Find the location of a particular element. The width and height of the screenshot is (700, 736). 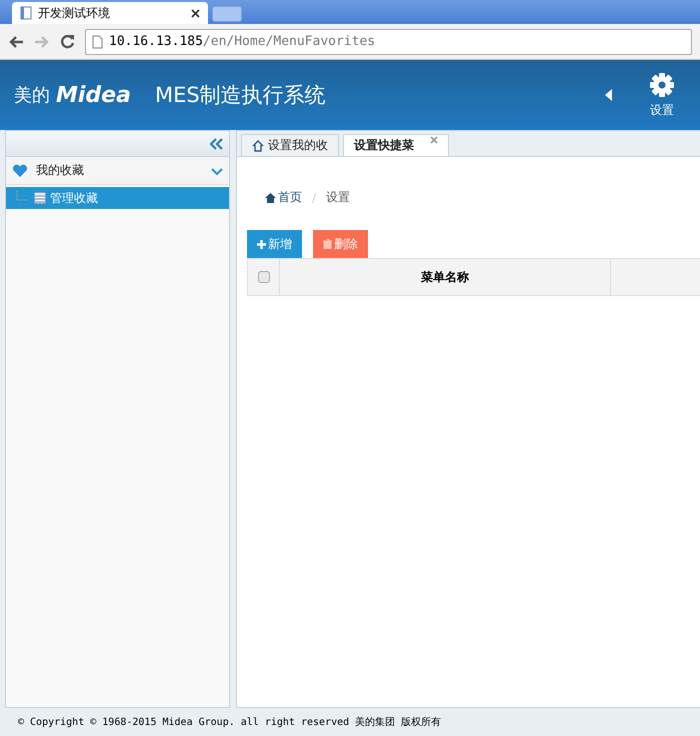

column-header: 菜单名称 is located at coordinates (445, 277).